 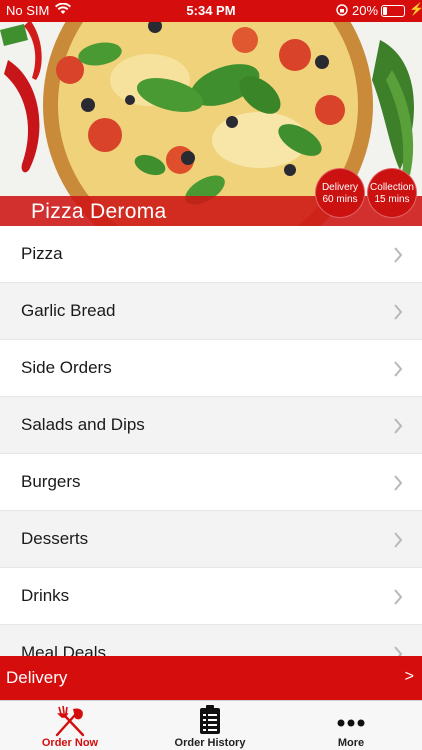 What do you see at coordinates (351, 743) in the screenshot?
I see `tab-label: More` at bounding box center [351, 743].